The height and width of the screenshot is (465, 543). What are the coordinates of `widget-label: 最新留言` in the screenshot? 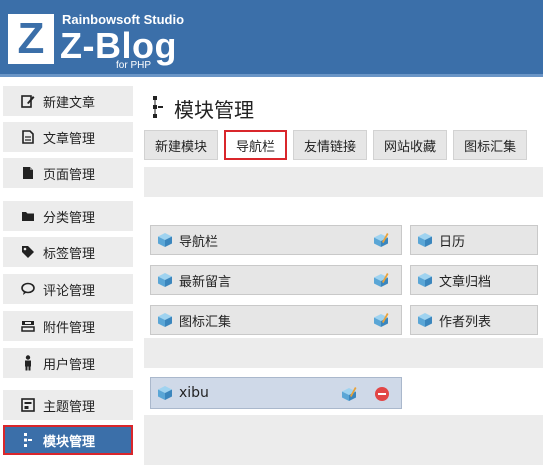 It's located at (205, 282).